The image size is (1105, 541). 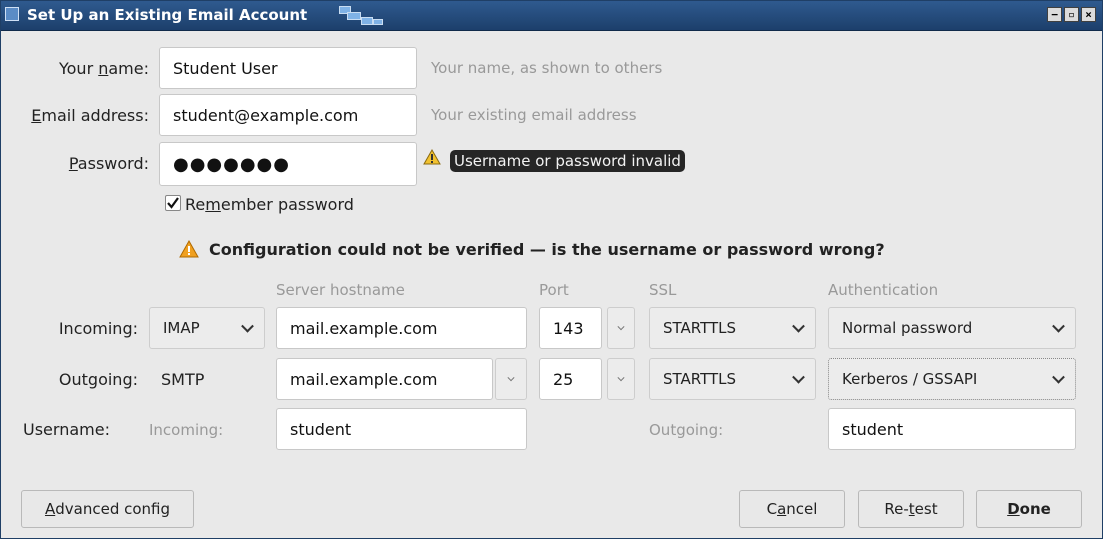 I want to click on retest-button: Re-t est, so click(x=911, y=509).